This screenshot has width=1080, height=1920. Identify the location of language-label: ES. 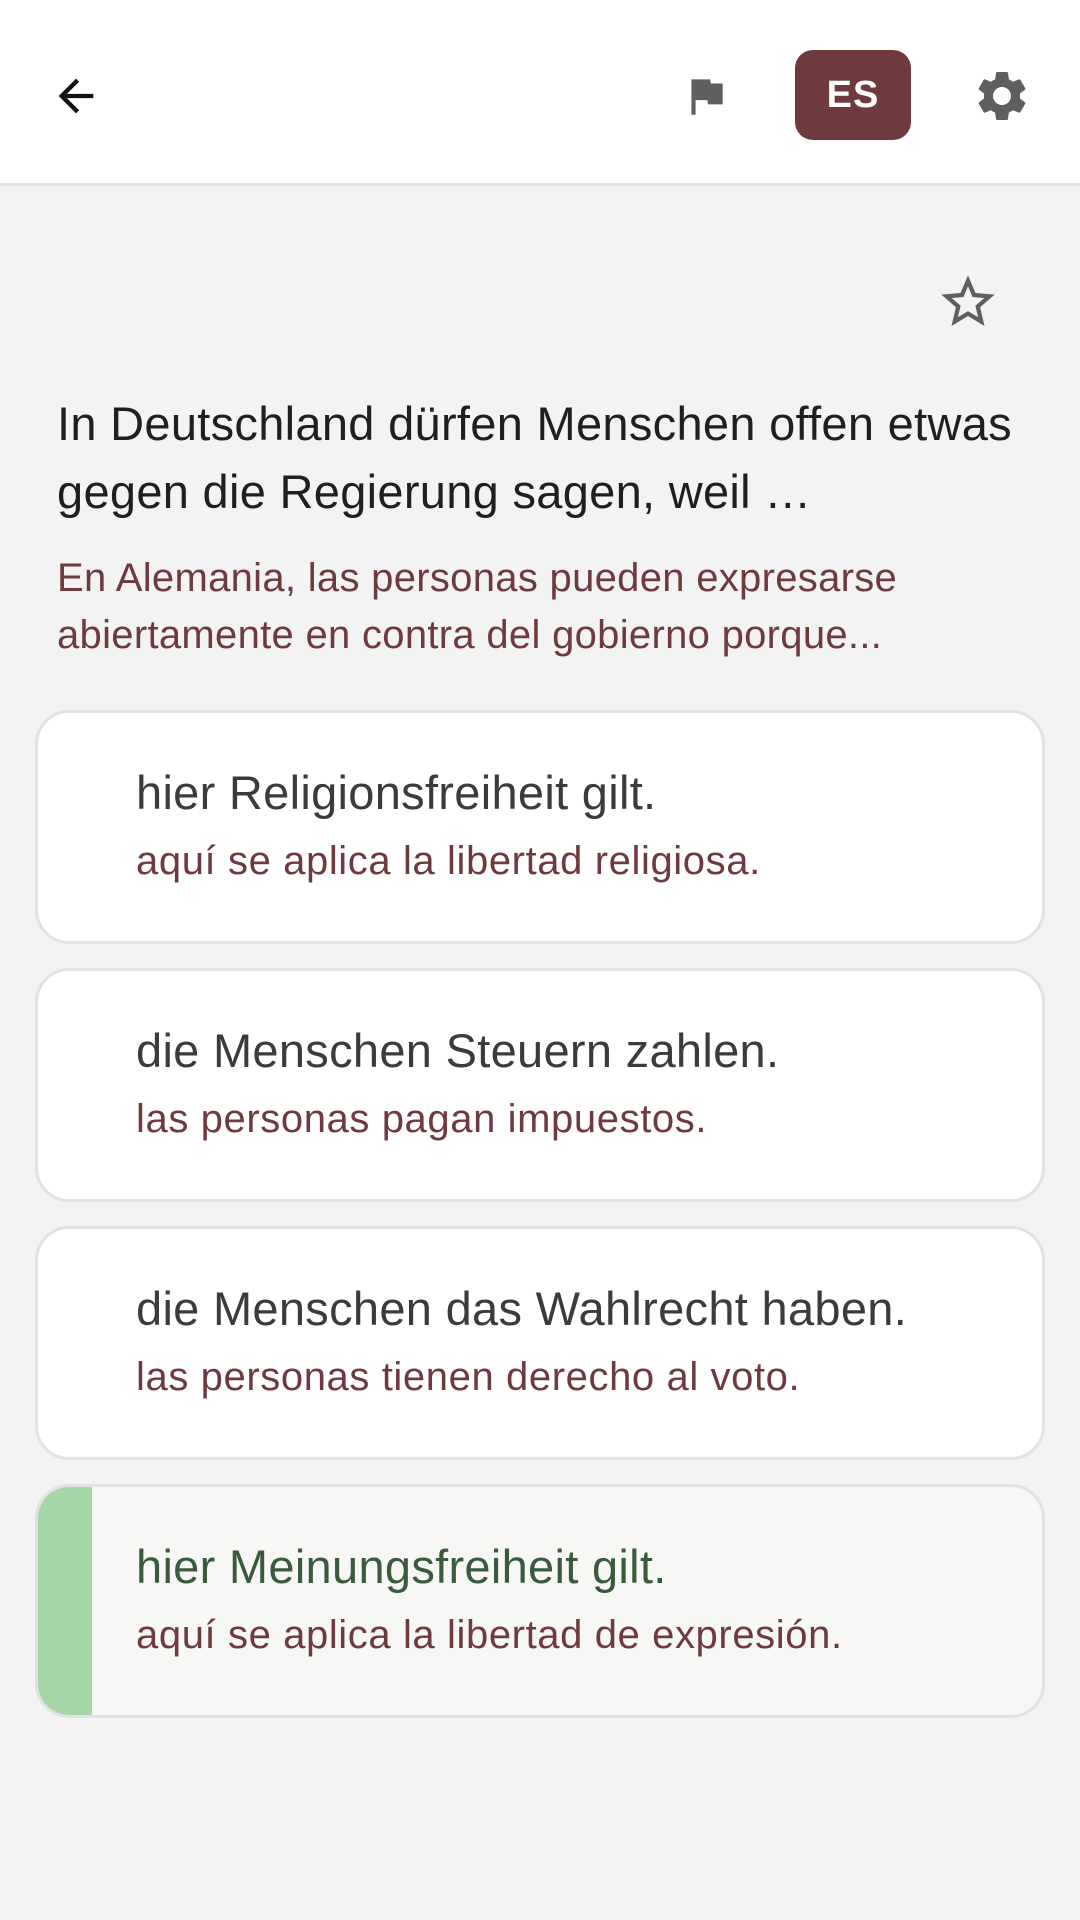
(853, 94).